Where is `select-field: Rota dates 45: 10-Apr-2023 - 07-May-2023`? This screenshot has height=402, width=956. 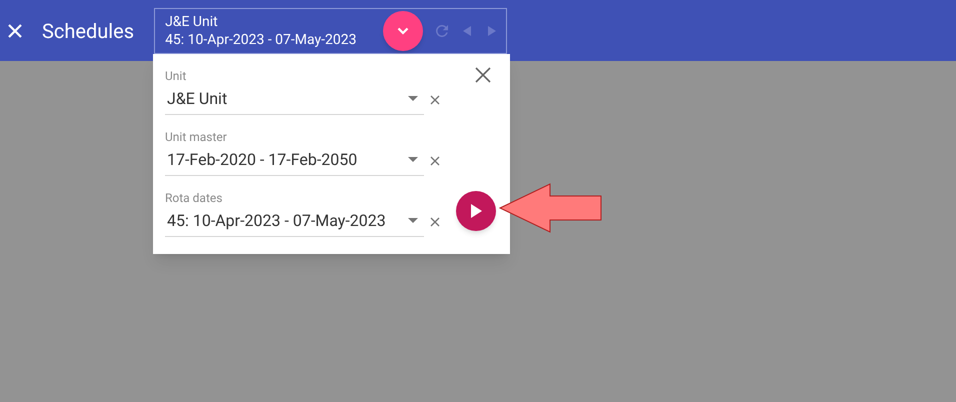 select-field: Rota dates 45: 10-Apr-2023 - 07-May-2023 is located at coordinates (294, 213).